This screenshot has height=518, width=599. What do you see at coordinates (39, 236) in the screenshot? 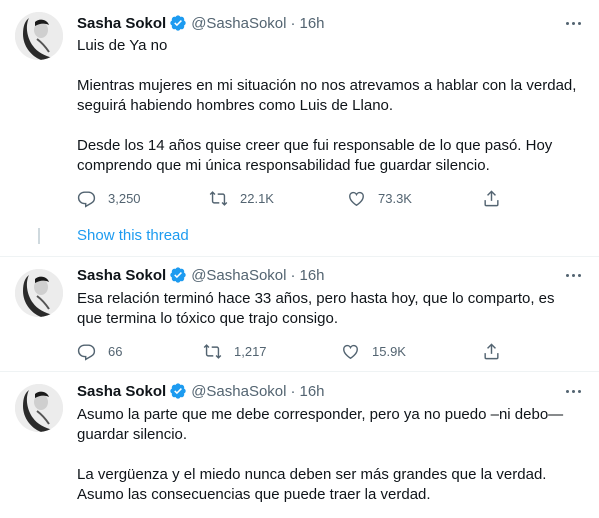
I see `thread-connector` at bounding box center [39, 236].